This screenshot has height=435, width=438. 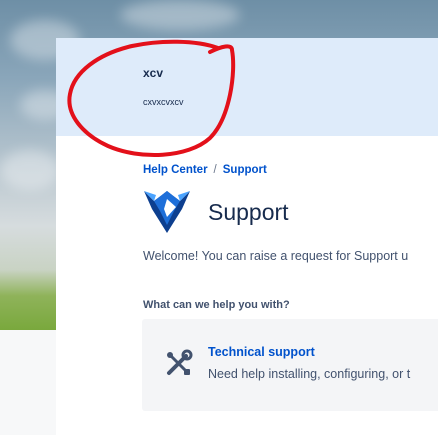 I want to click on breadcrumb: Help Center / Support, so click(x=205, y=170).